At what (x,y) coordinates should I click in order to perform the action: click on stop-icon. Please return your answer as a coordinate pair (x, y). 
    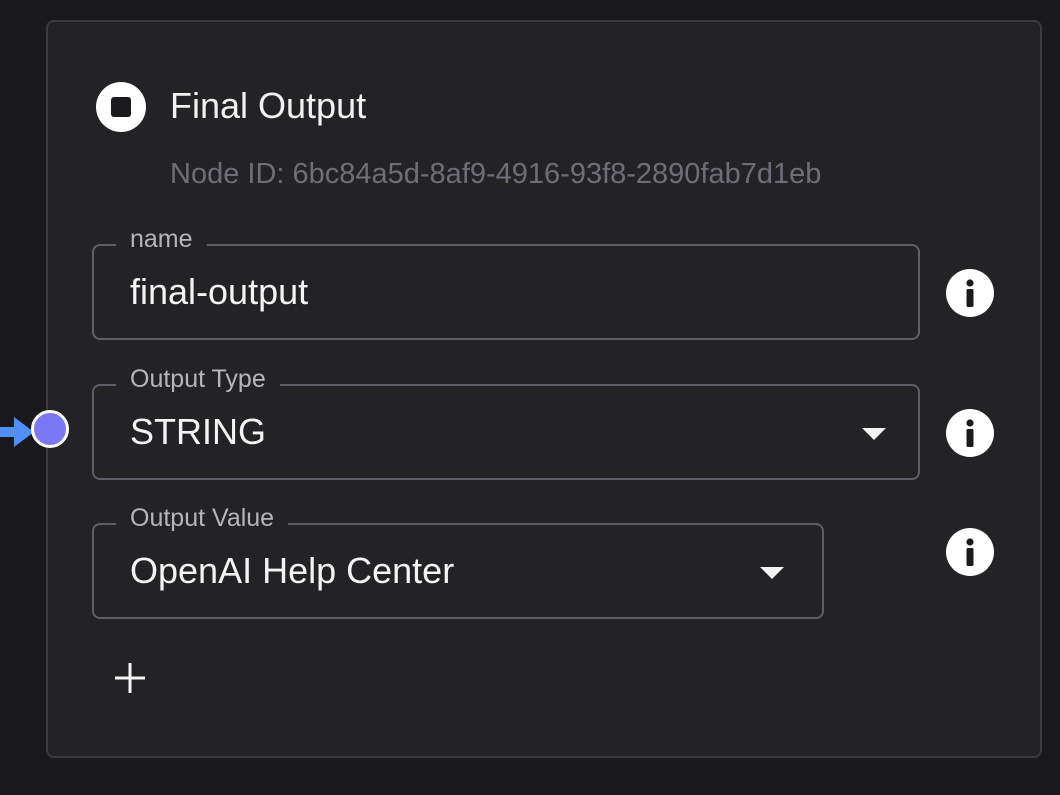
    Looking at the image, I should click on (121, 107).